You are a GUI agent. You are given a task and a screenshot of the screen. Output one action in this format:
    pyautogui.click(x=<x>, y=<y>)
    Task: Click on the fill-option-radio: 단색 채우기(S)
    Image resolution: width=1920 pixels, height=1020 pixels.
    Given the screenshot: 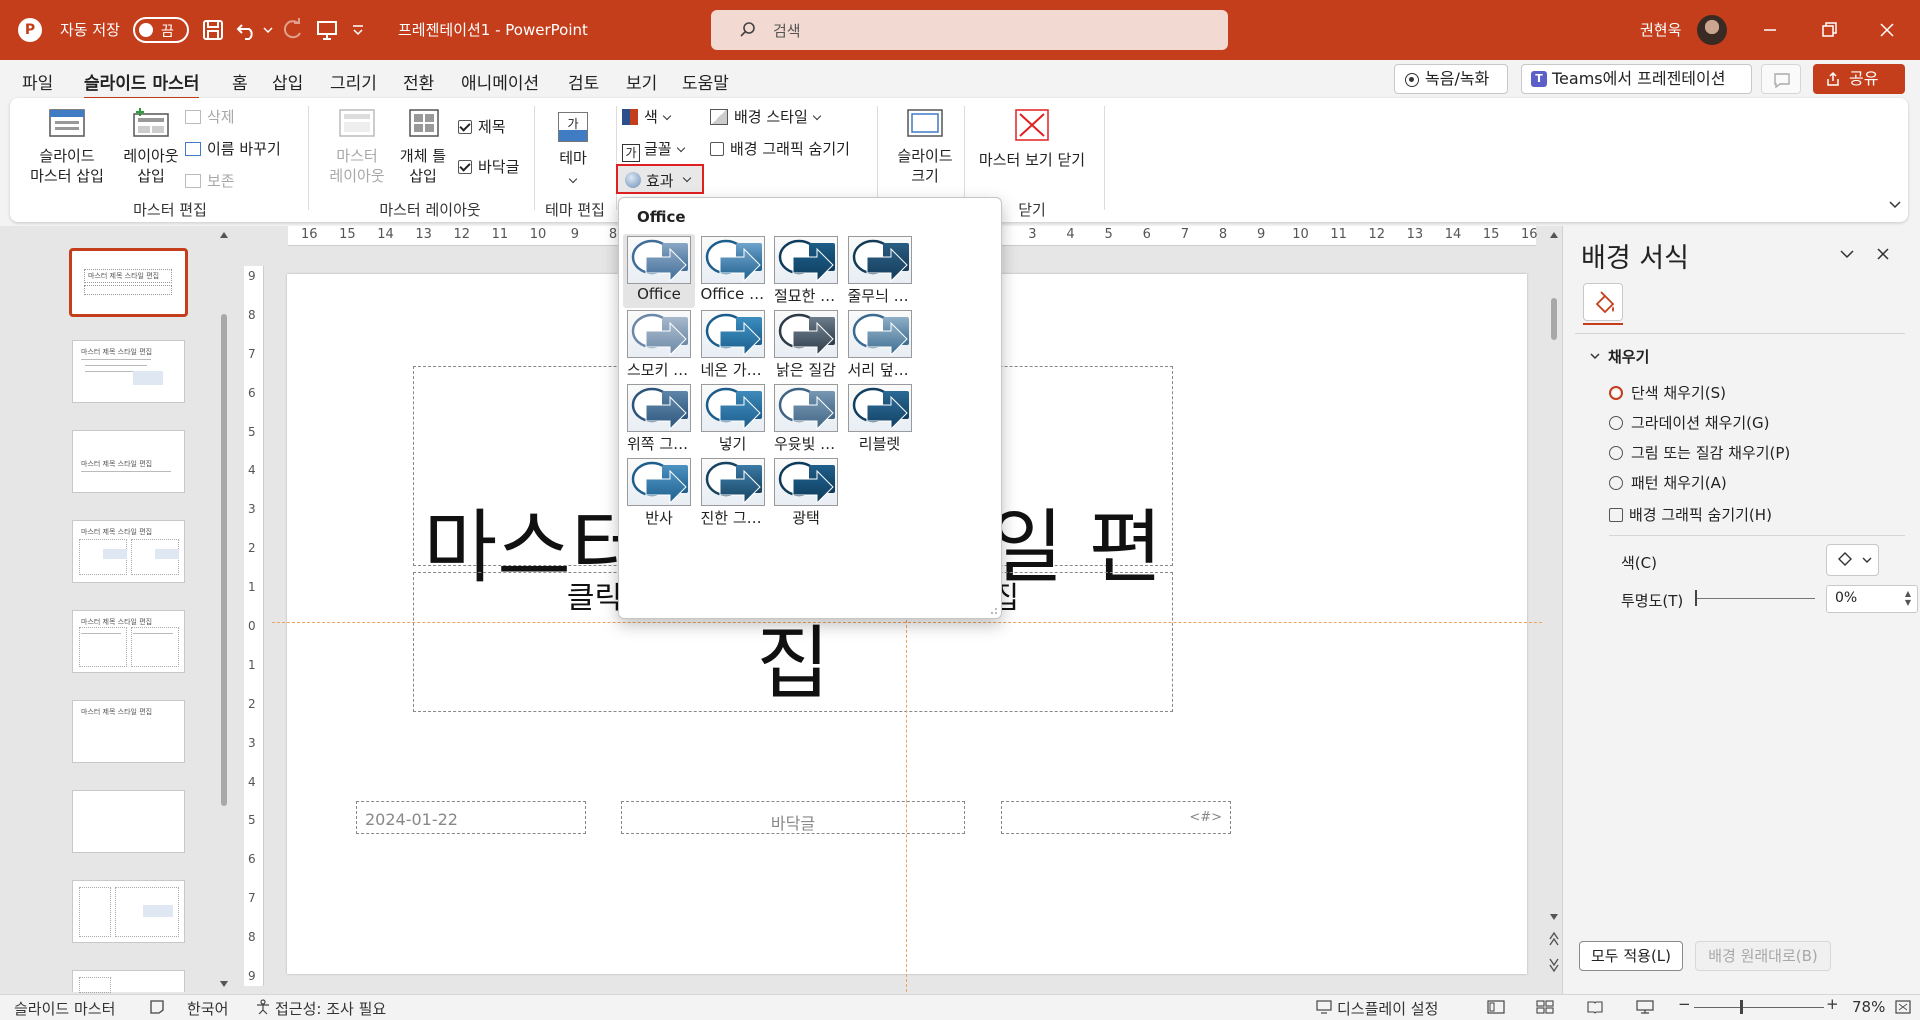 What is the action you would take?
    pyautogui.click(x=1667, y=392)
    